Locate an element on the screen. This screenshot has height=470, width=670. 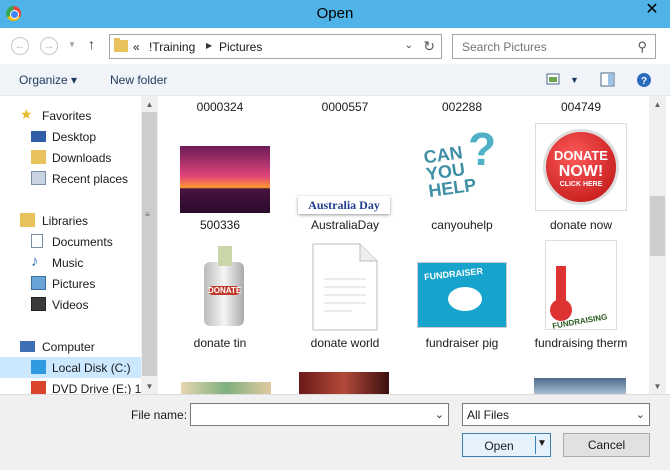
can-you-help-graphic: CAN YOU HELP ? is located at coordinates (462, 167).